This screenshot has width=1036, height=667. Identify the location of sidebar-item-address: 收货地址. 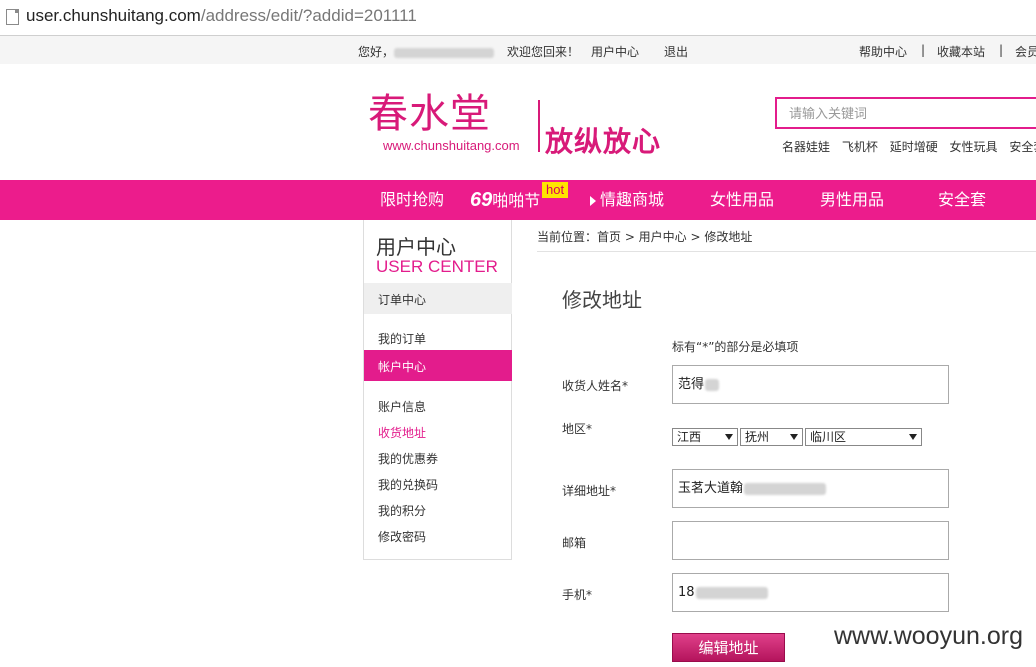
(402, 432).